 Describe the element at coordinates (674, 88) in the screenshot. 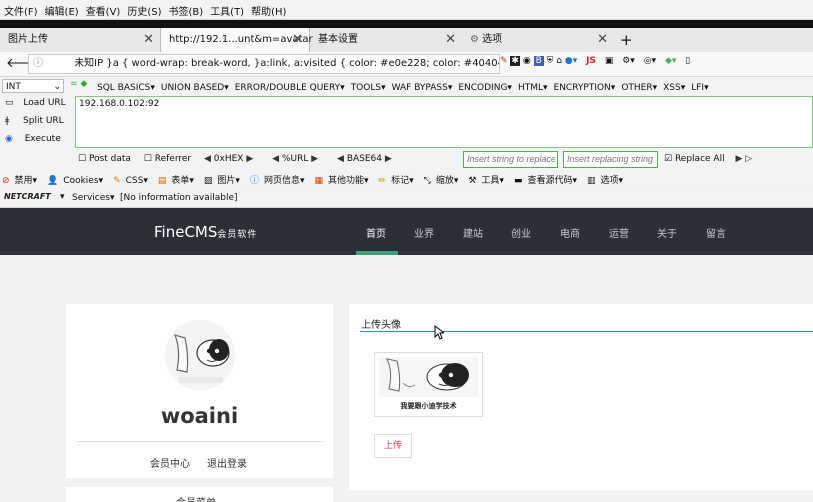

I see `menu-xss: XSS▾` at that location.